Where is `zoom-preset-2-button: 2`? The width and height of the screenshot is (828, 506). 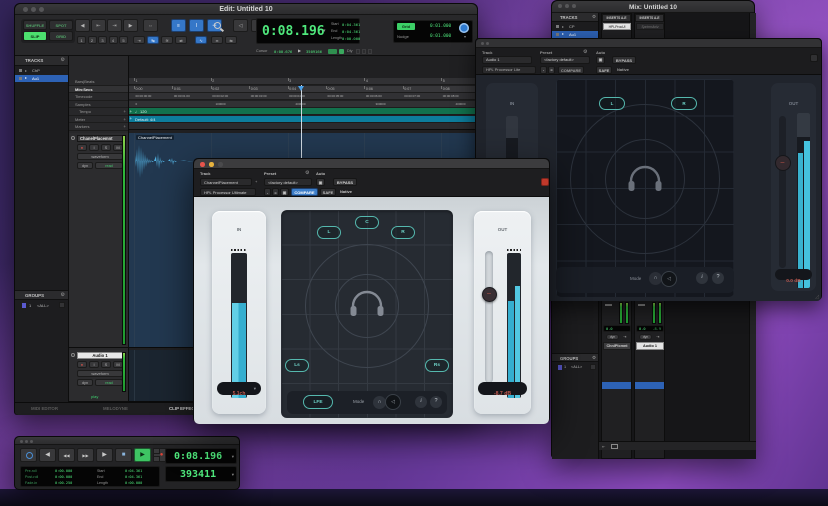
zoom-preset-2-button: 2 is located at coordinates (92, 40).